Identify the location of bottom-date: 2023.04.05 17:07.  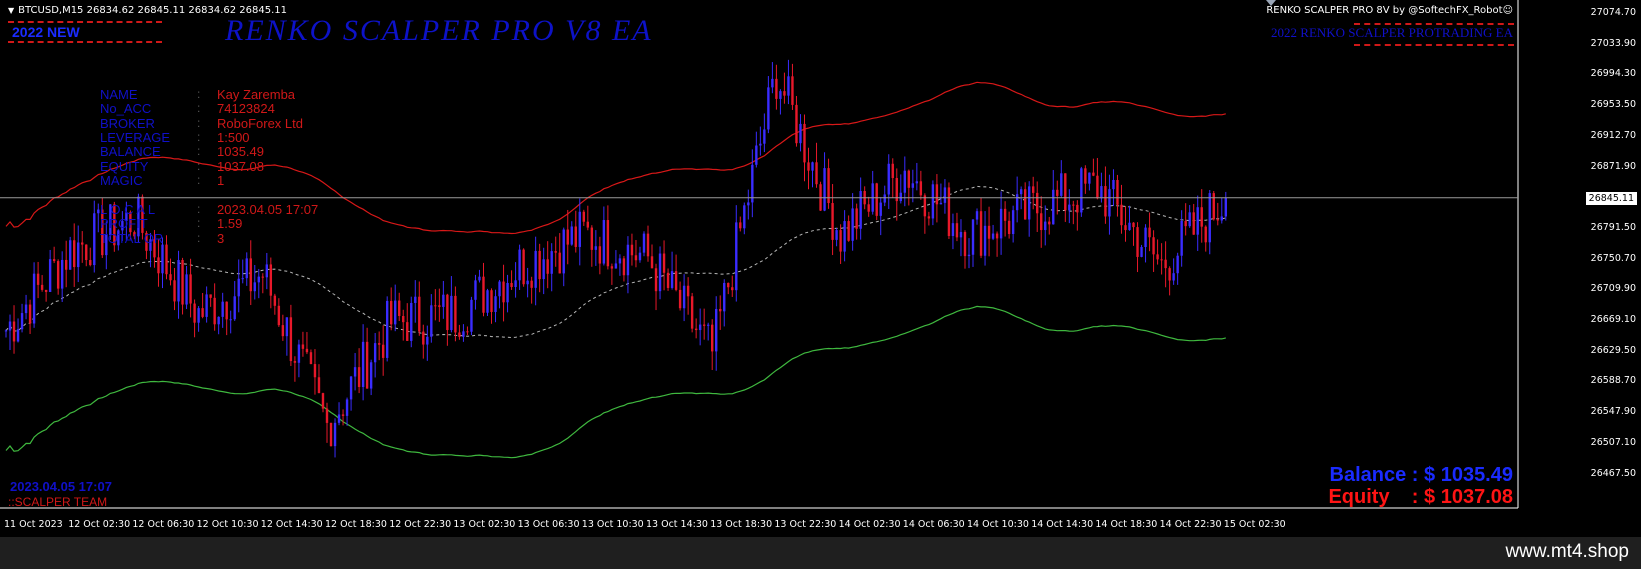
(61, 486).